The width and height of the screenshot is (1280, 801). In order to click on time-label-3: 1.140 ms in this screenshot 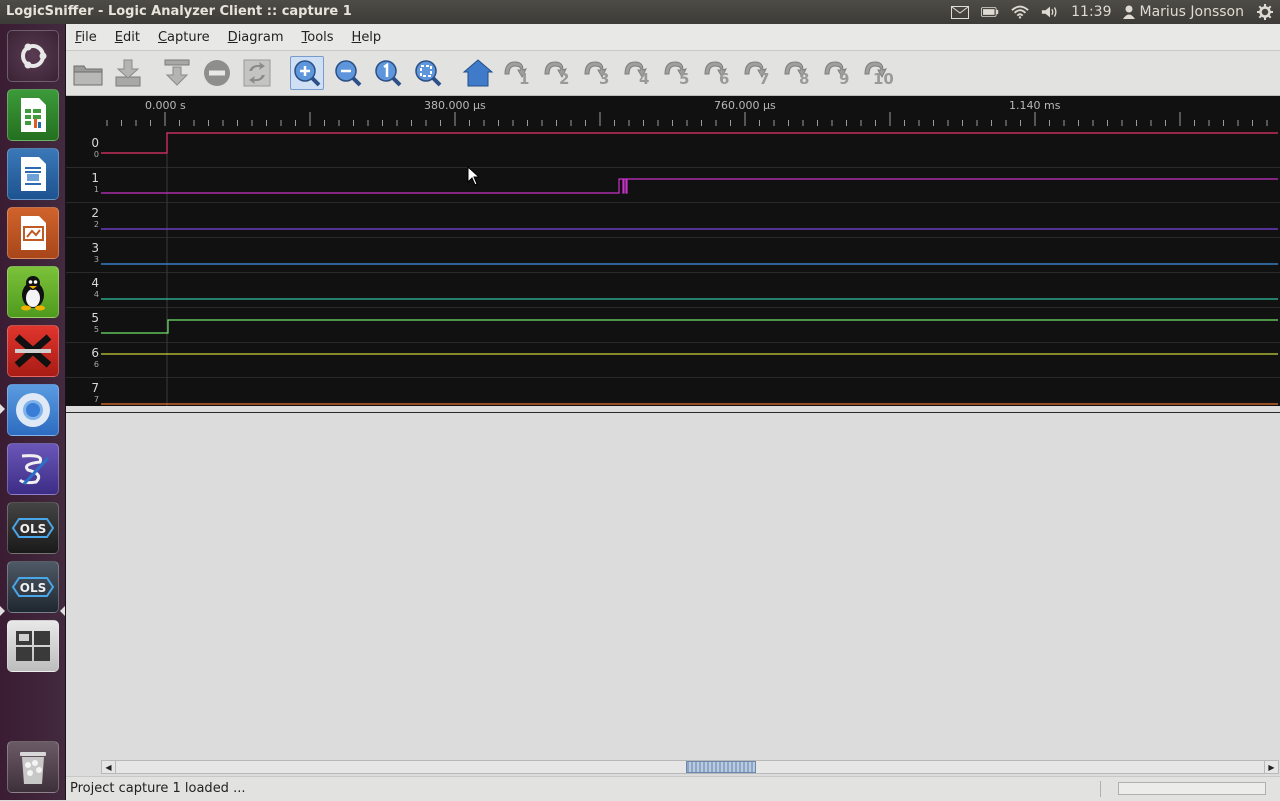, I will do `click(1035, 105)`.